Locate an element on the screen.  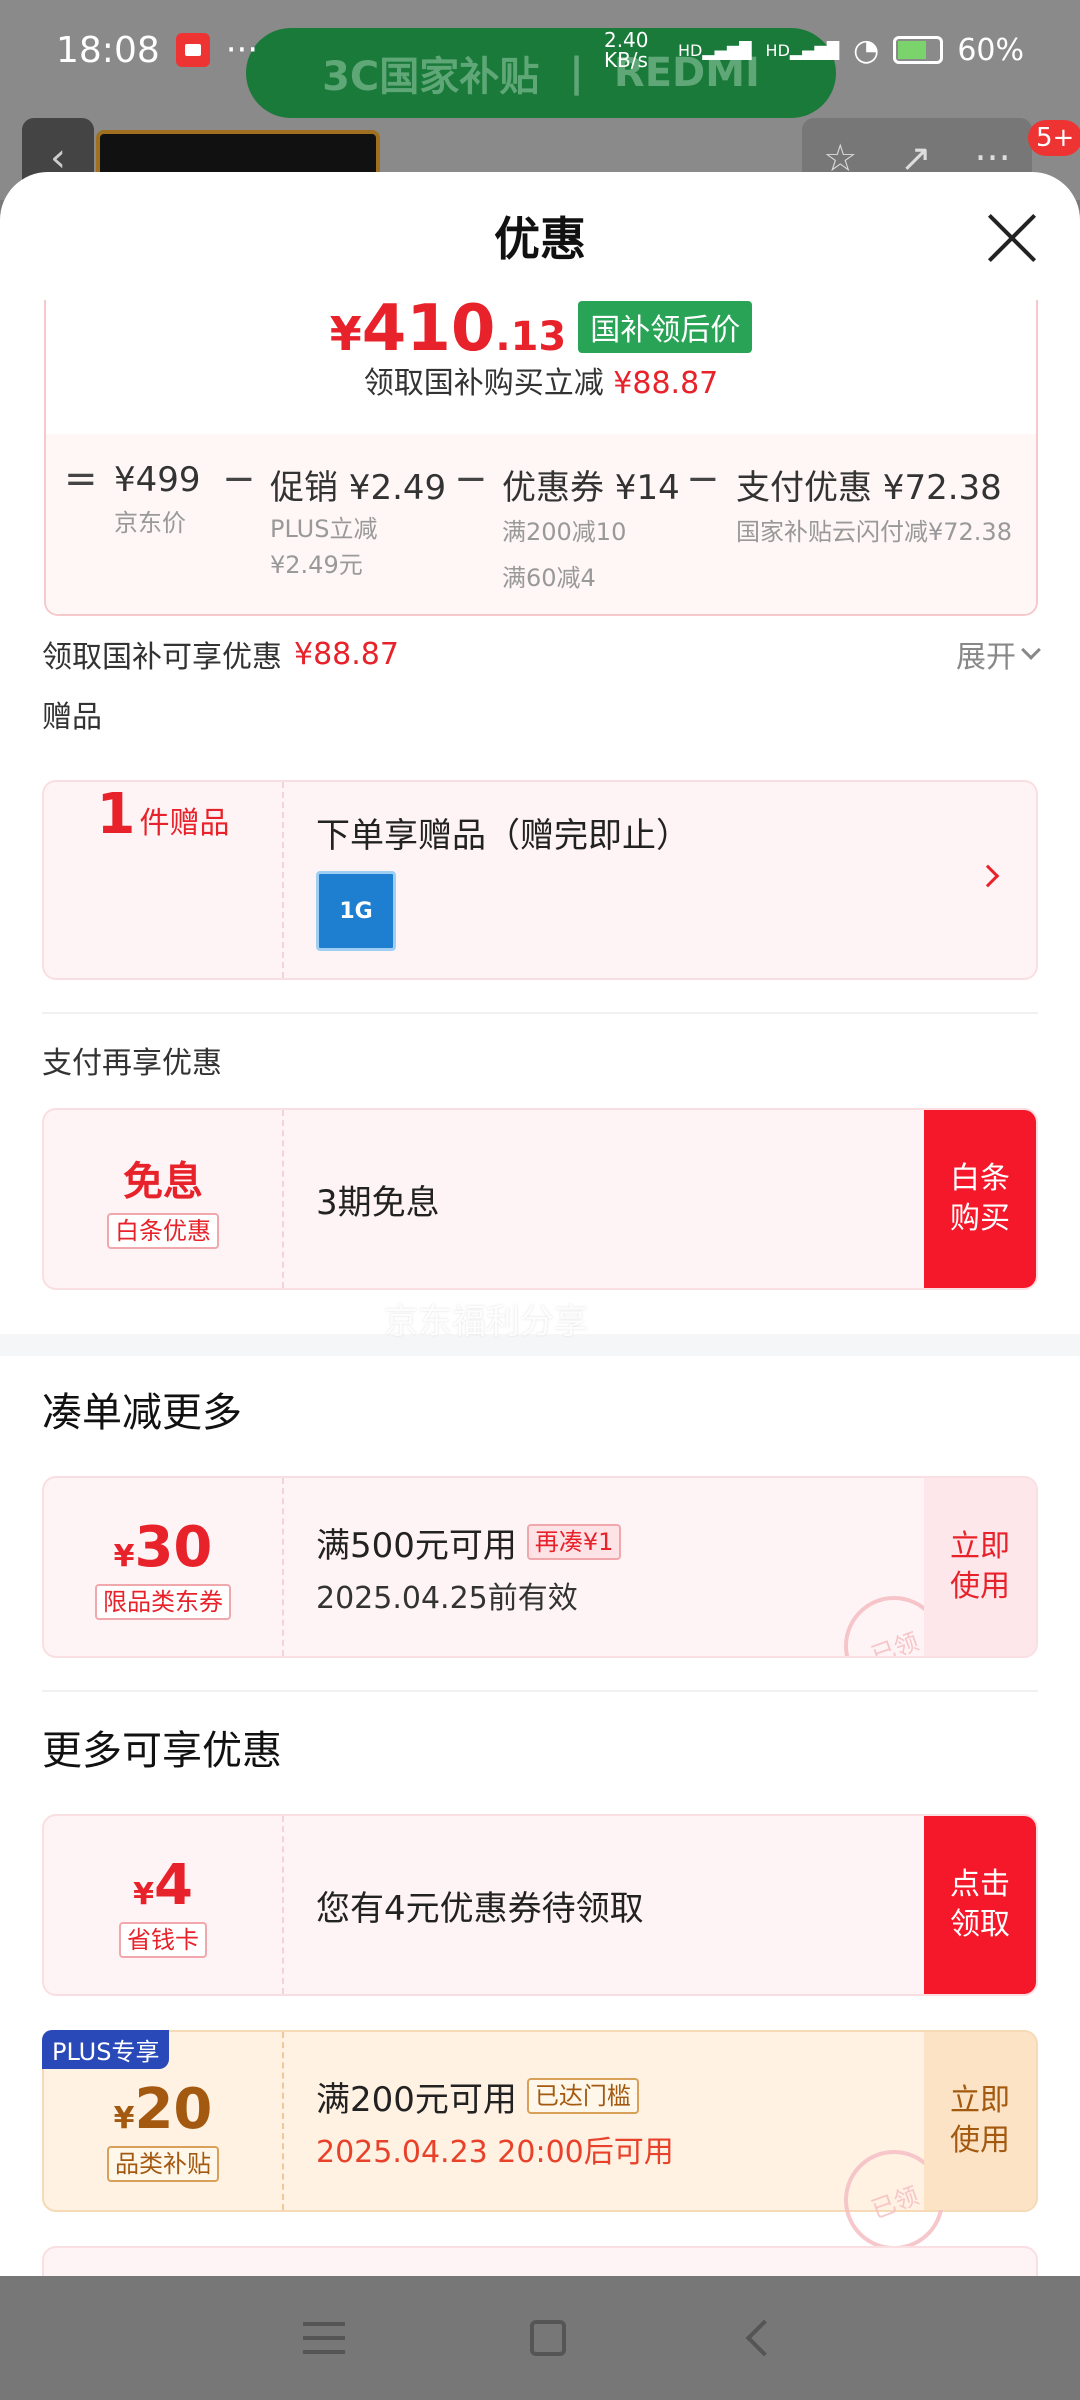
jd-price-item: ¥499 京东价 is located at coordinates (157, 498).